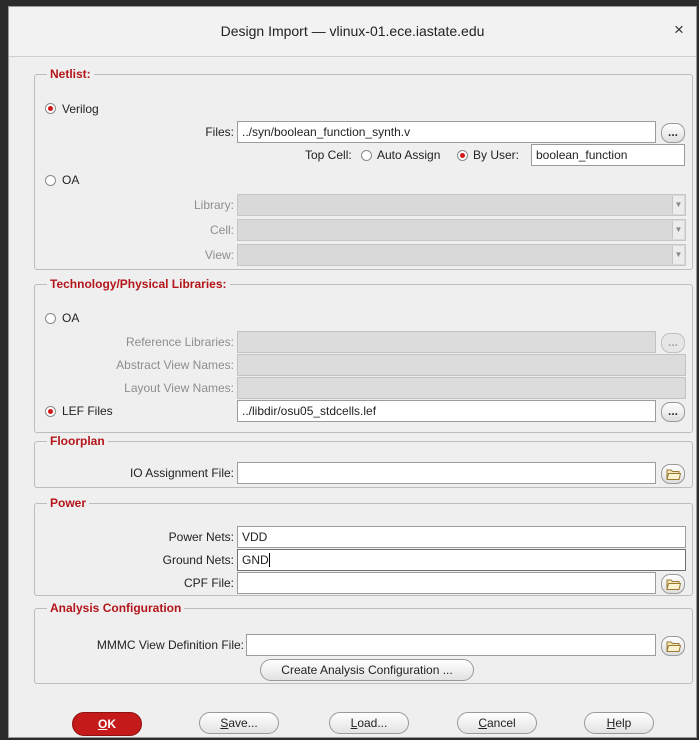 The image size is (699, 740). Describe the element at coordinates (461, 230) in the screenshot. I see `cell-select: ▼` at that location.